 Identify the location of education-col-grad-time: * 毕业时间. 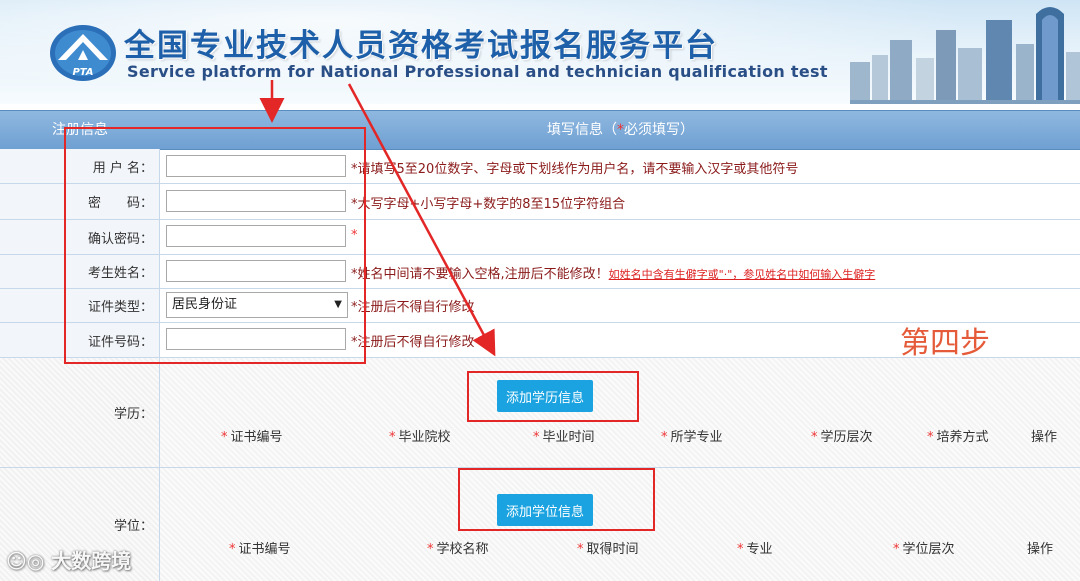
(564, 437).